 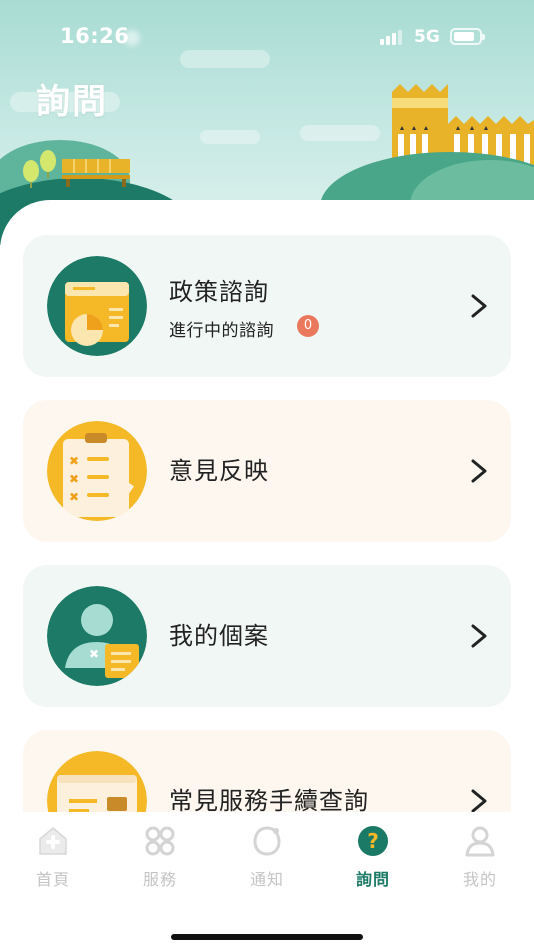 What do you see at coordinates (267, 841) in the screenshot?
I see `bell-icon` at bounding box center [267, 841].